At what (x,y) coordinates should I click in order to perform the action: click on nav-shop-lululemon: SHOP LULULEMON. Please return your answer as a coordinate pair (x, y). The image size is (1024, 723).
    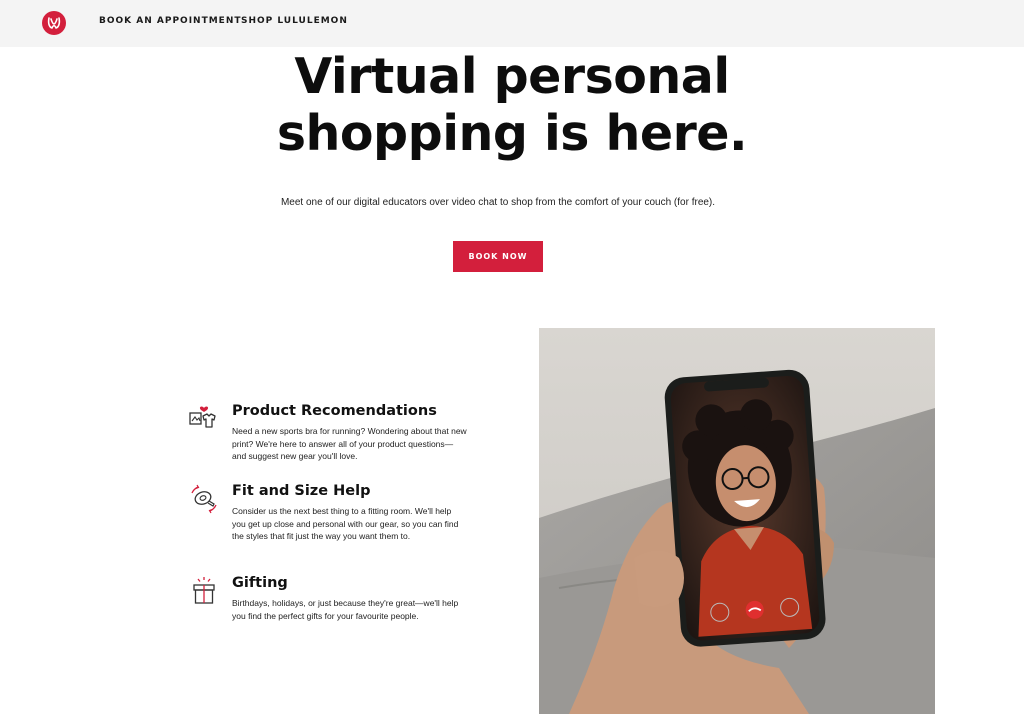
    Looking at the image, I should click on (294, 21).